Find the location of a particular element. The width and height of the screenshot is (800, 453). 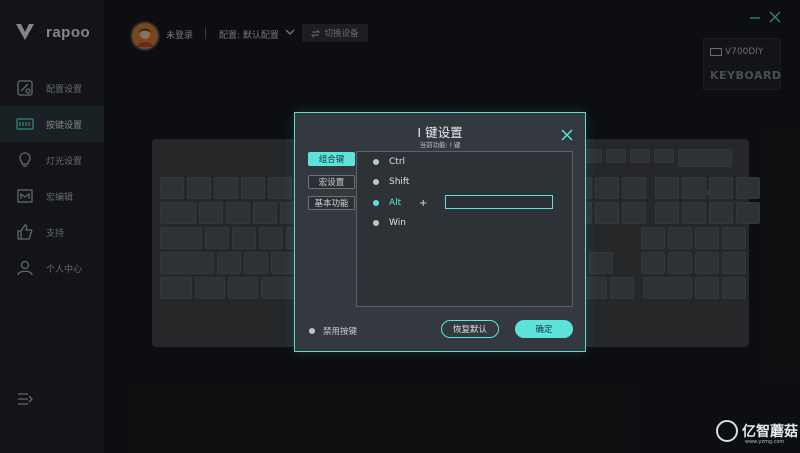

option-label: Alt is located at coordinates (395, 203).